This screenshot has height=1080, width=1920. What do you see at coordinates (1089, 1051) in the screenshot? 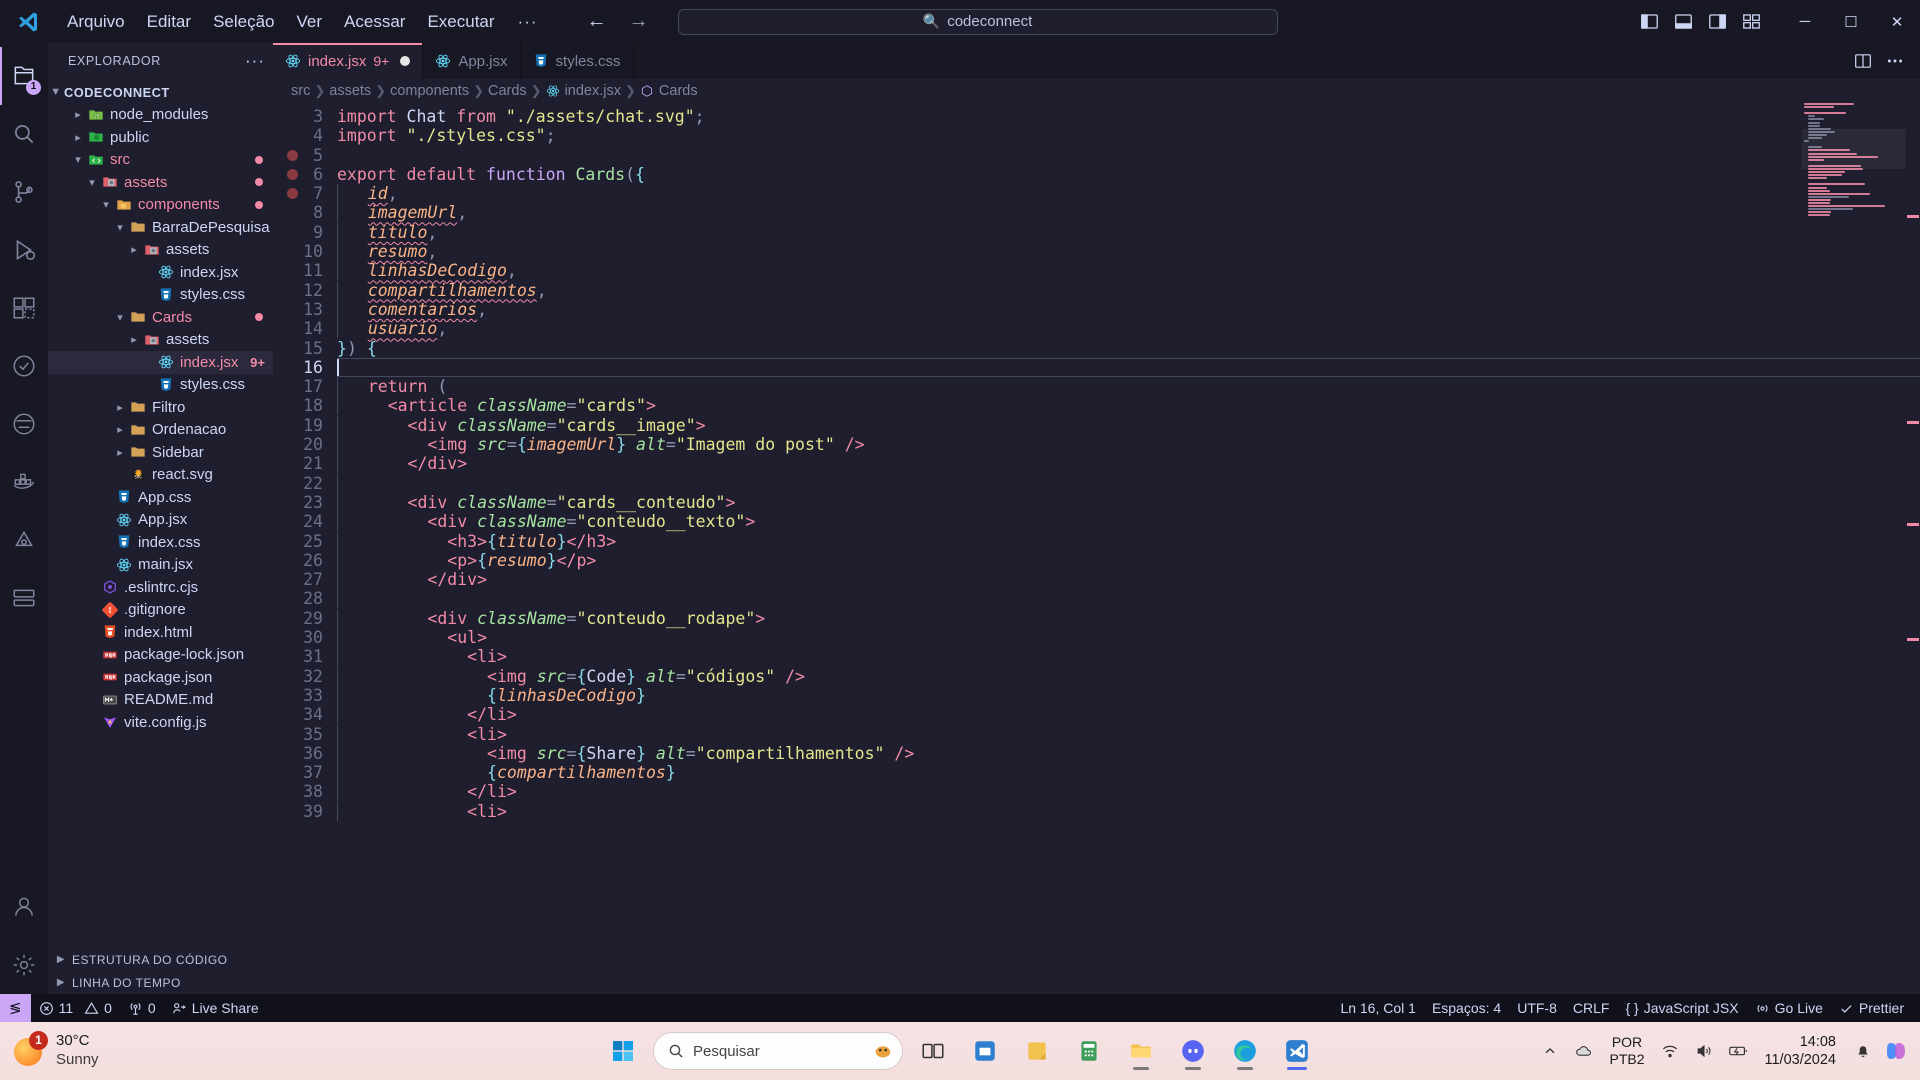
I see `calculator-button` at bounding box center [1089, 1051].